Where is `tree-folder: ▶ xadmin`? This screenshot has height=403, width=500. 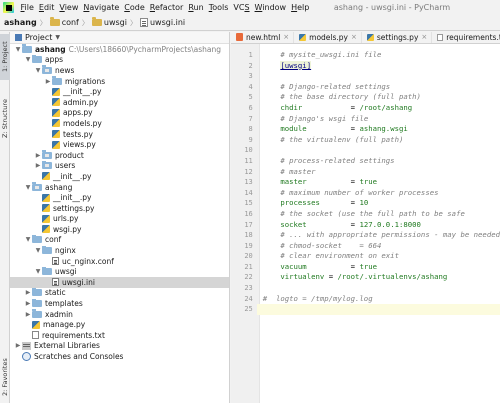
tree-folder: ▶ xadmin is located at coordinates (119, 314).